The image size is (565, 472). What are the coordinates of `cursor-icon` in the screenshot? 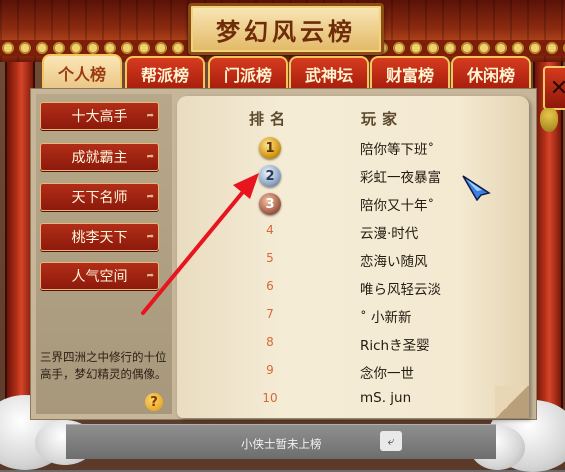 It's located at (476, 188).